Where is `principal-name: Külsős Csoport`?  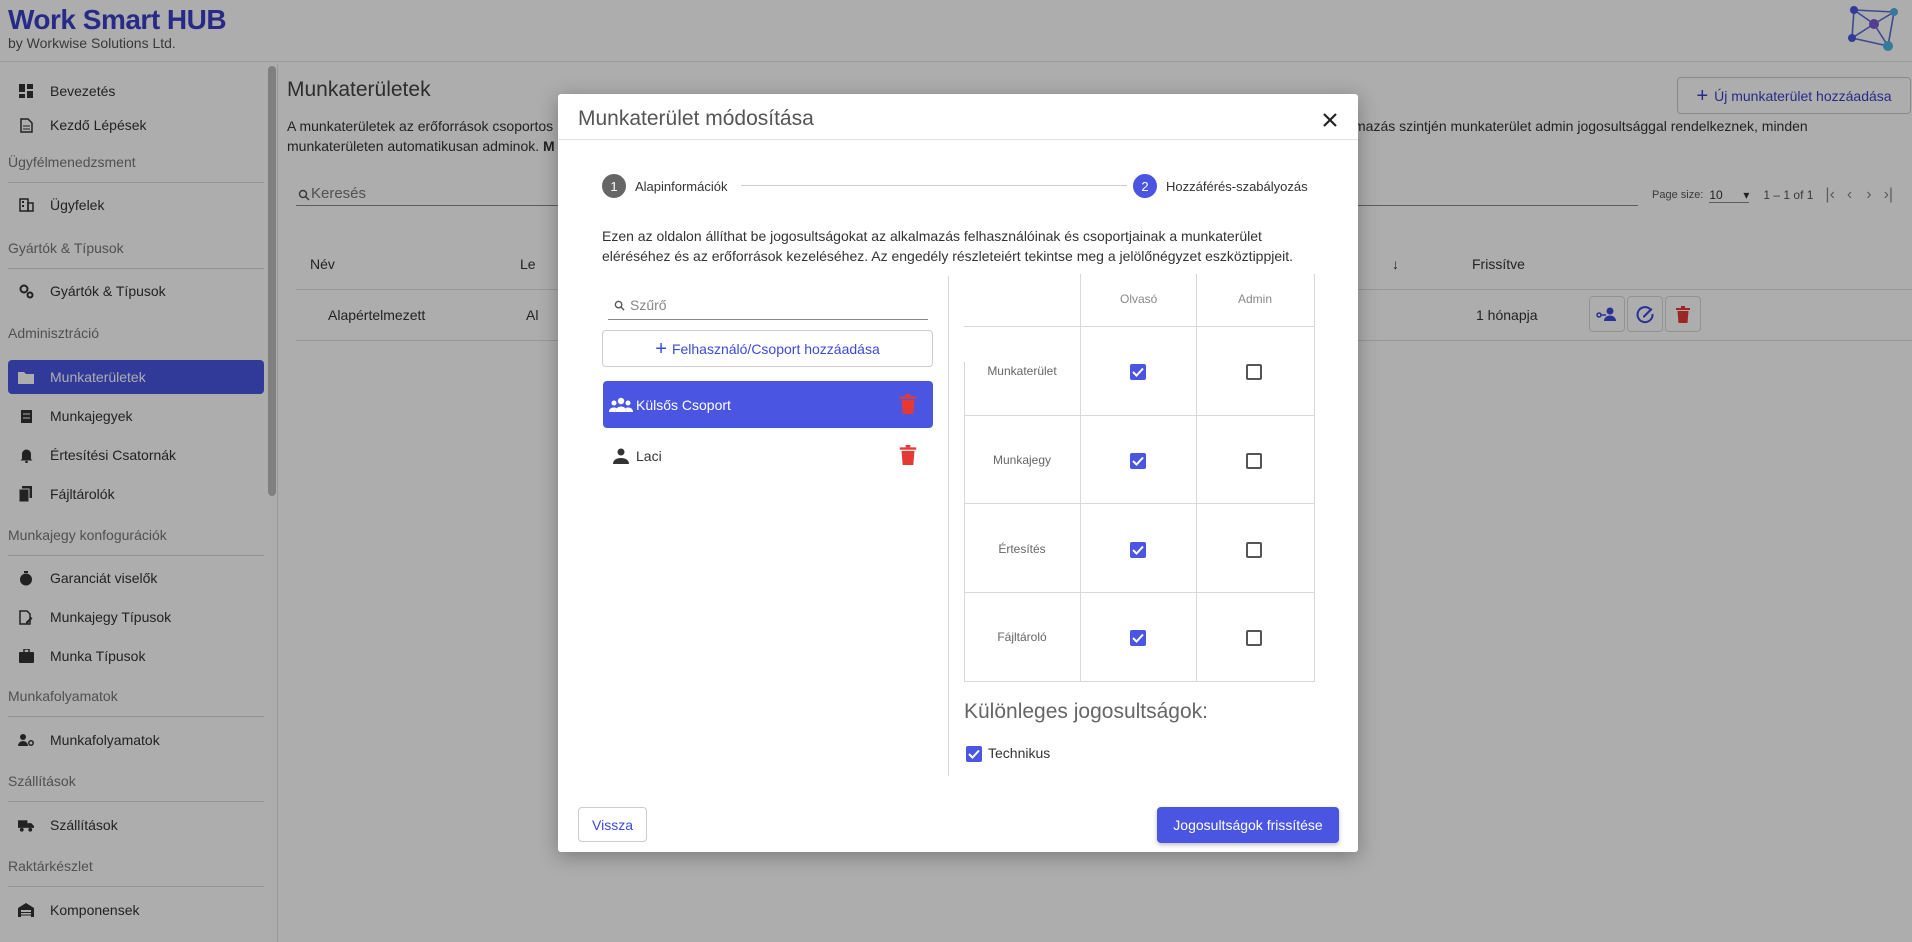
principal-name: Külsős Csoport is located at coordinates (683, 404).